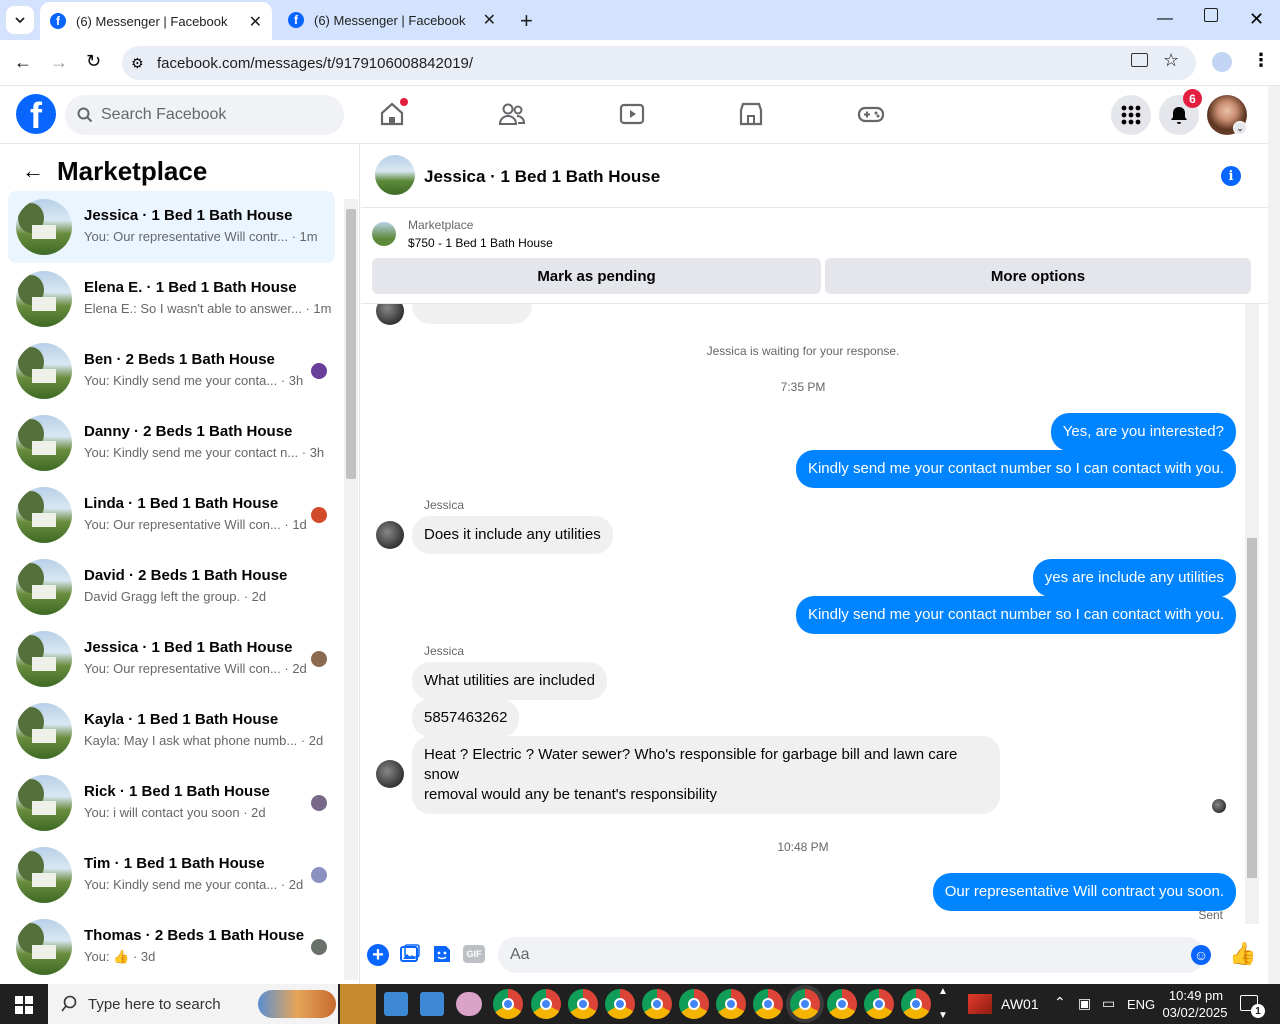  Describe the element at coordinates (93, 61) in the screenshot. I see `reload-icon: ↻` at that location.